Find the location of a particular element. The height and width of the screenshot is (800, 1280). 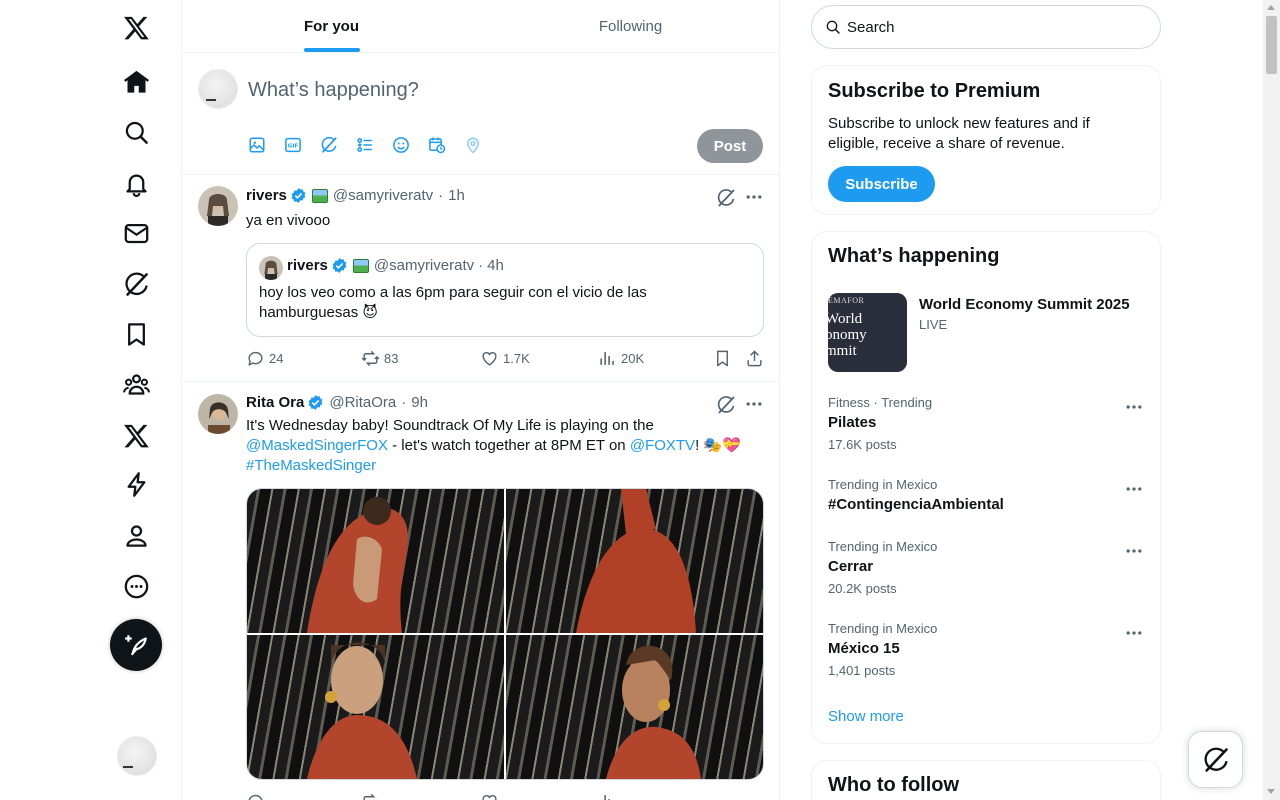

section-title: Who to follow is located at coordinates (894, 785).